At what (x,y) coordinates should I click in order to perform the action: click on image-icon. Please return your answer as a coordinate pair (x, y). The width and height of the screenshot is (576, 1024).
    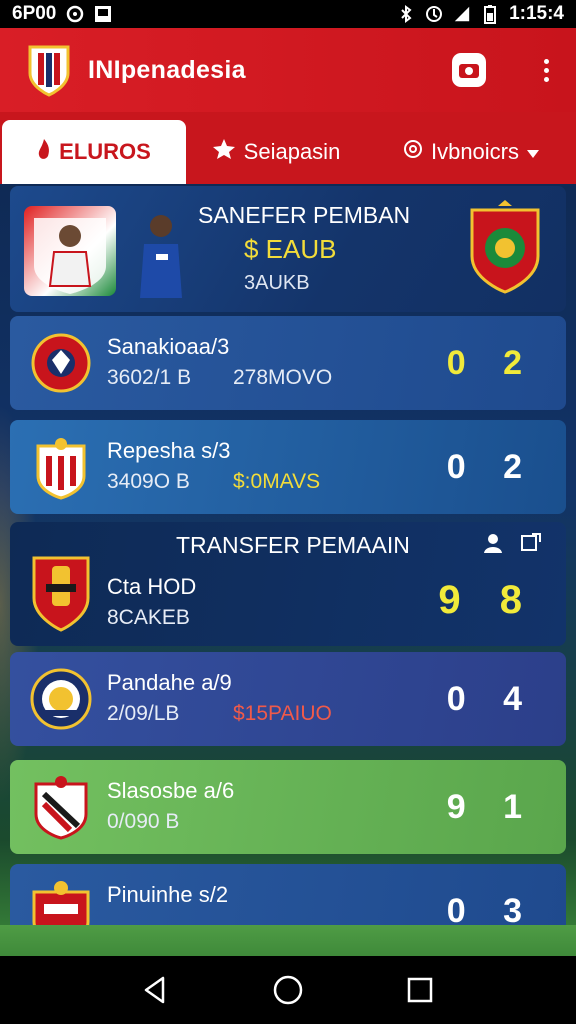
    Looking at the image, I should click on (103, 14).